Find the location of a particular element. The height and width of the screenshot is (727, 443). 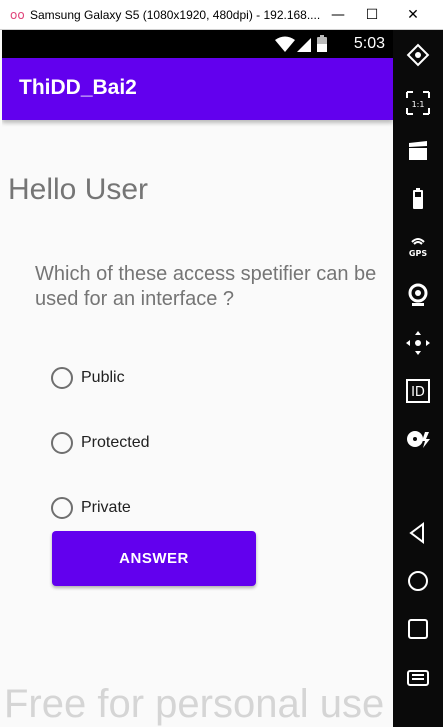

radio-option-protected: Protected is located at coordinates (100, 443).